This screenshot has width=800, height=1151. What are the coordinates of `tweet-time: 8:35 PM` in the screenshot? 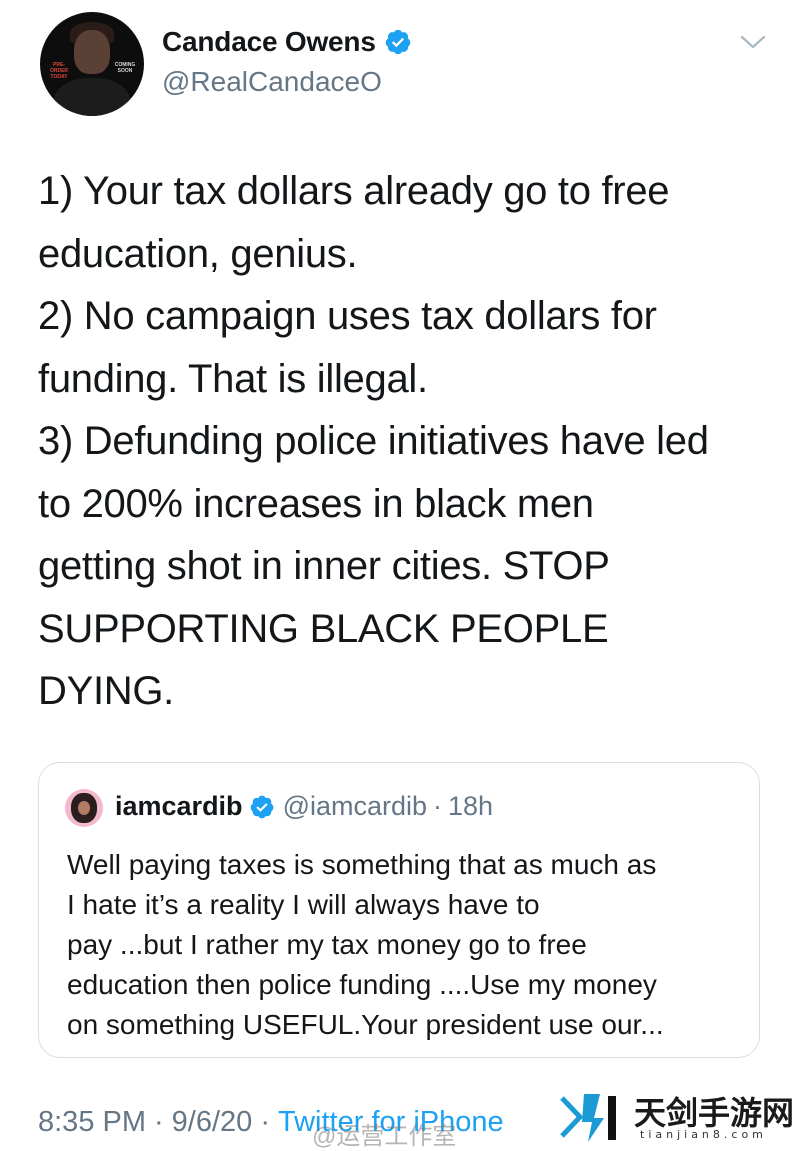 It's located at (92, 1122).